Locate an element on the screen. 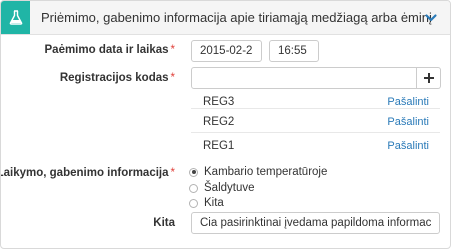 The height and width of the screenshot is (249, 451). radio-label: Šaldytuve is located at coordinates (229, 188).